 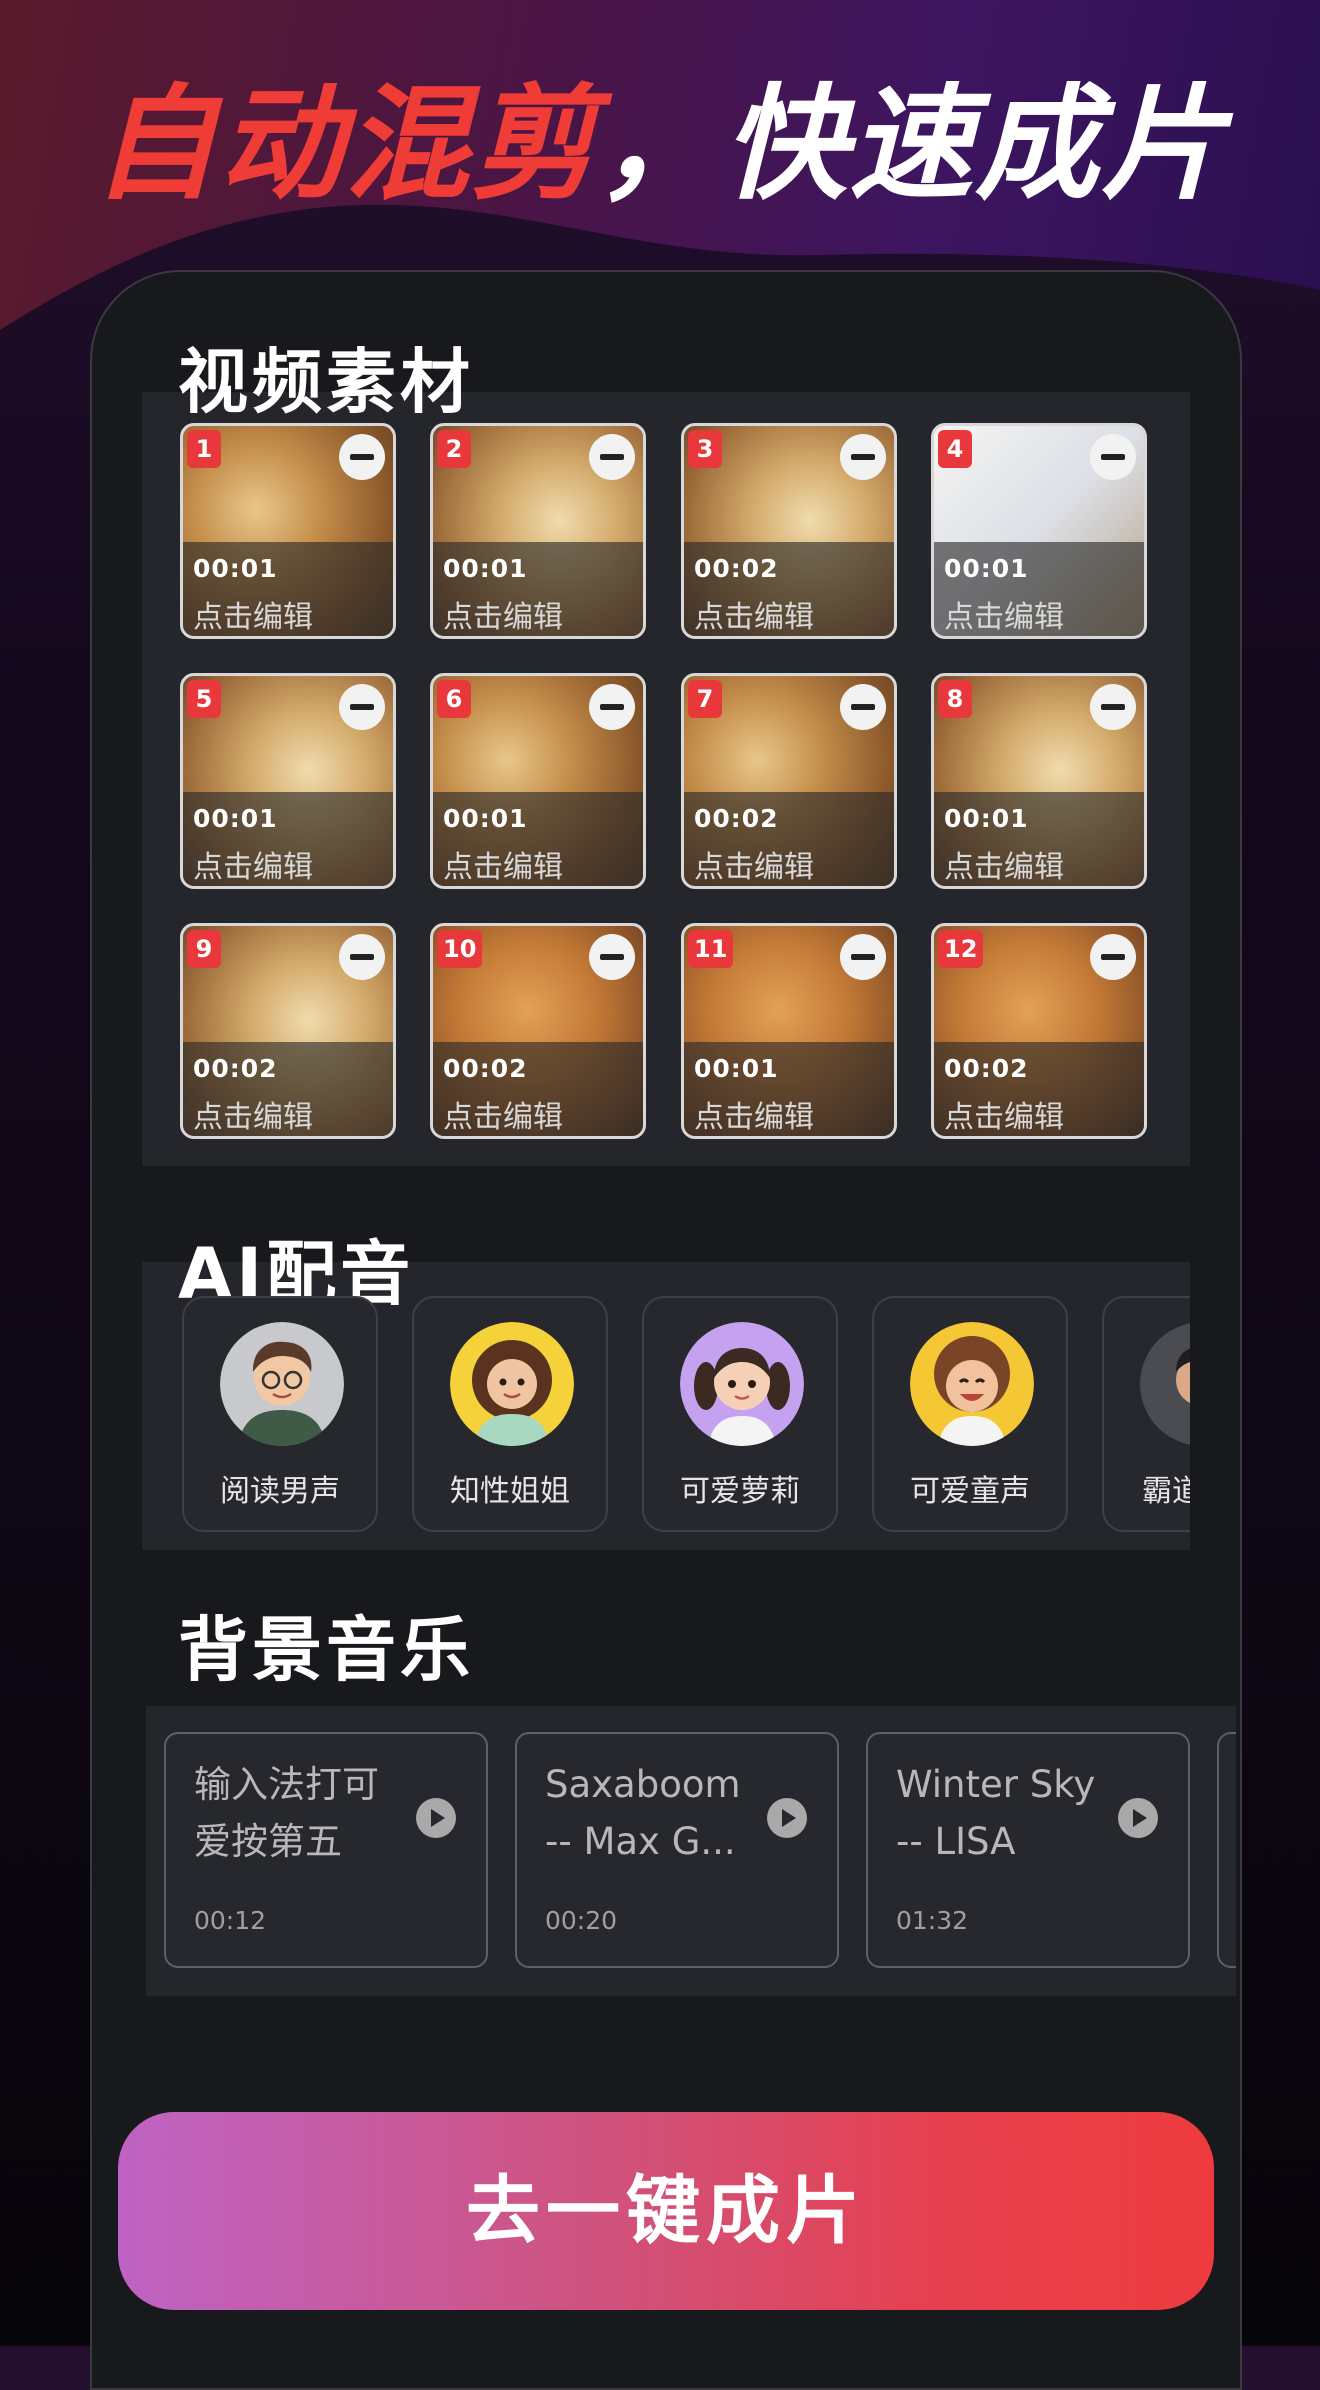 I want to click on one-click-create-button: 去一键成片, so click(x=666, y=2211).